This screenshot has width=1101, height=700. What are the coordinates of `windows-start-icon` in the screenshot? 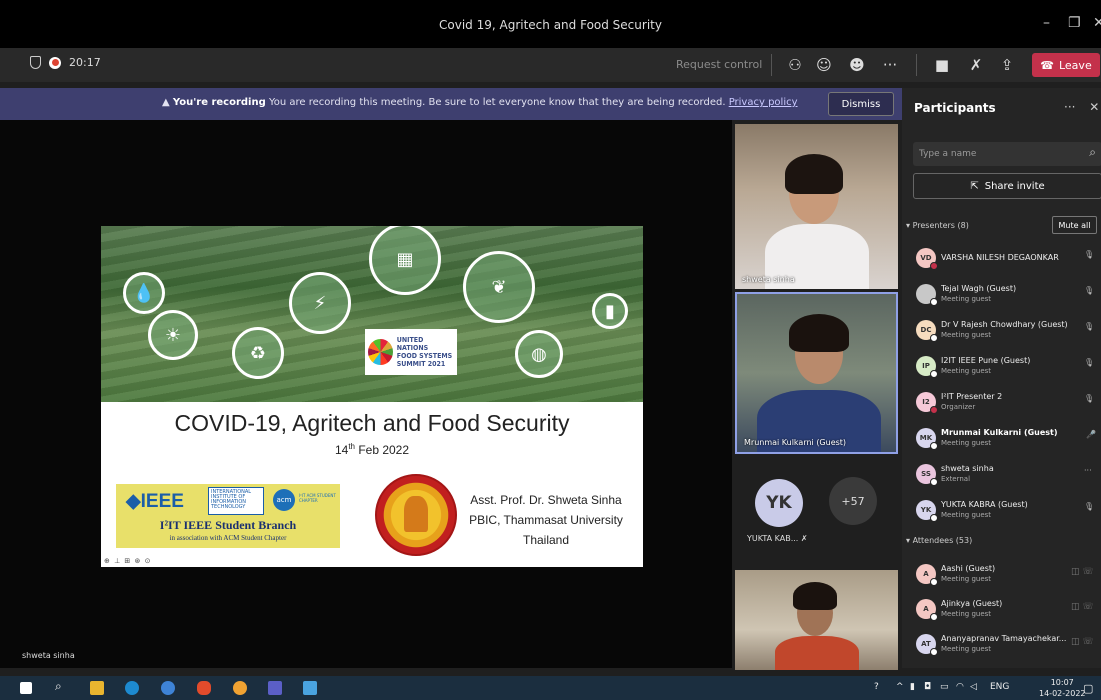 It's located at (26, 688).